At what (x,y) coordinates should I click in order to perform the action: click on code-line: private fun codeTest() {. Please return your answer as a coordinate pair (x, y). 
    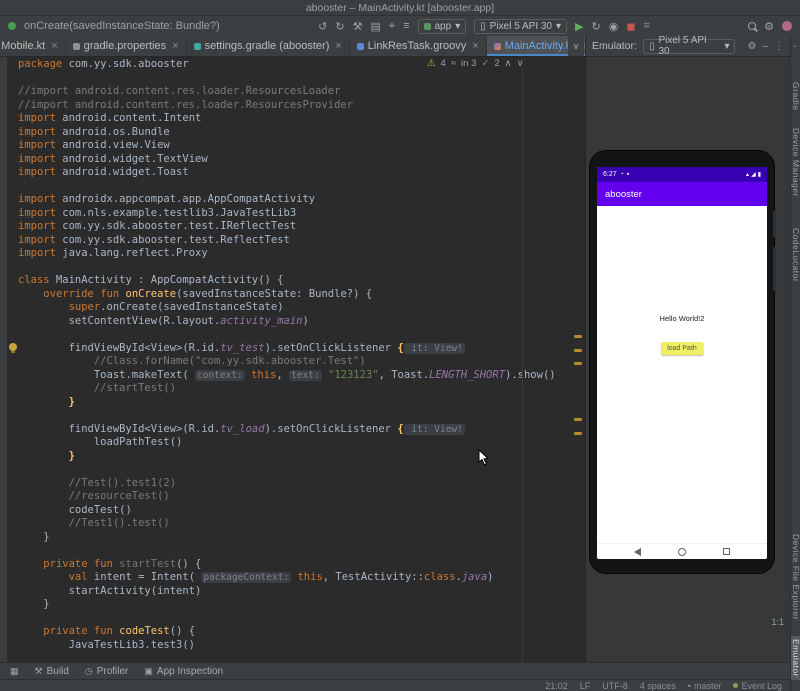
    Looking at the image, I should click on (301, 632).